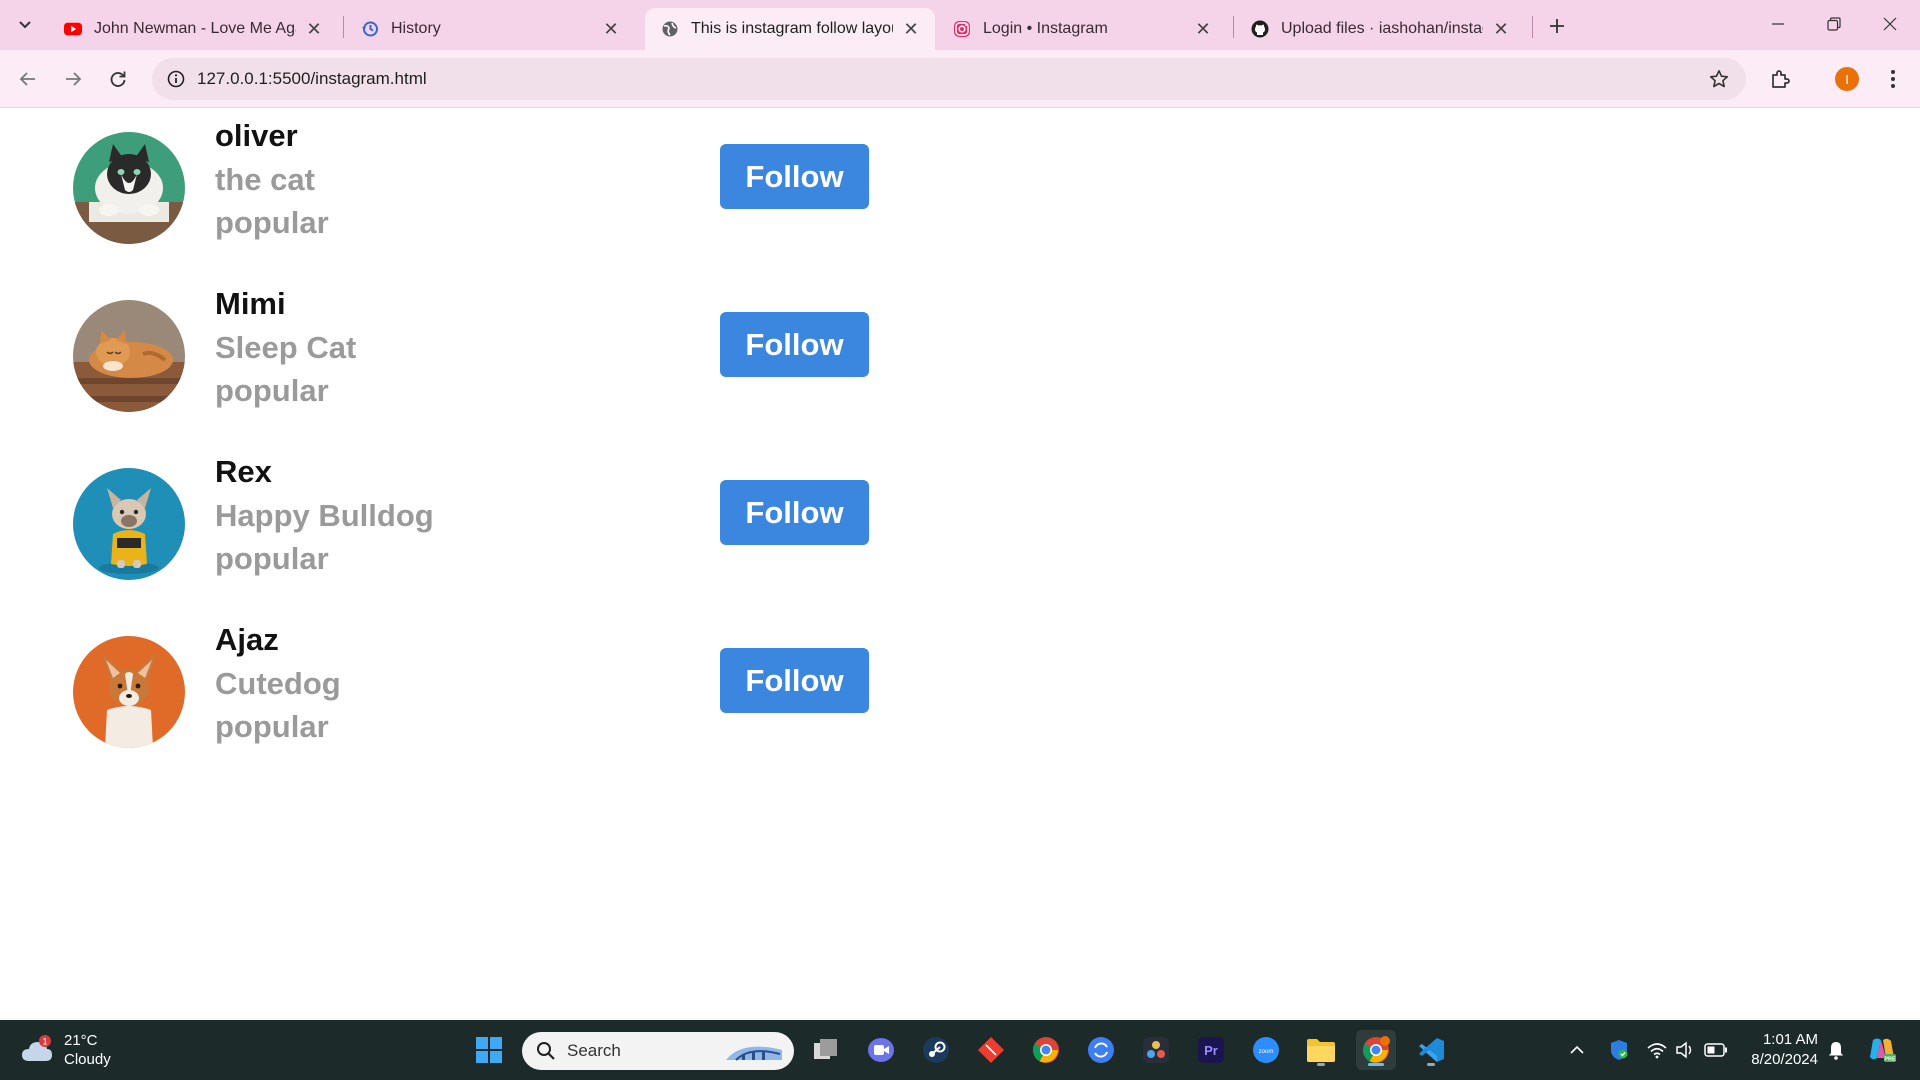  I want to click on bulldog-photo-icon, so click(129, 524).